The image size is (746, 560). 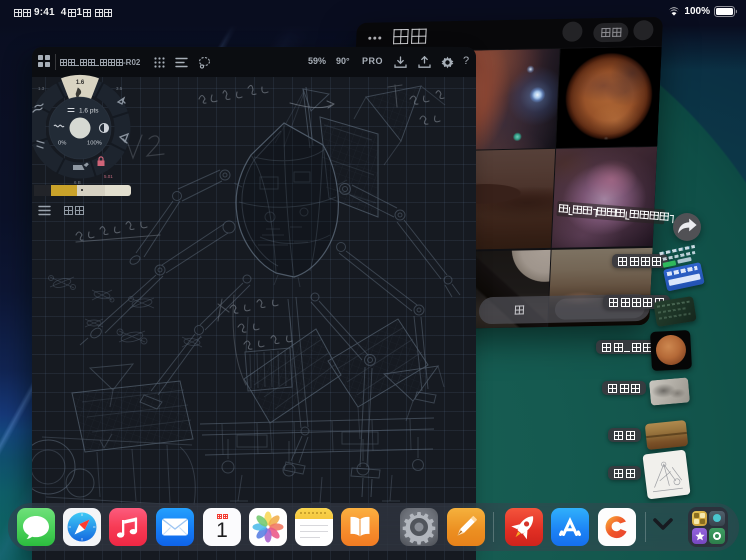 I want to click on svg-text: 1.6, so click(x=80, y=83).